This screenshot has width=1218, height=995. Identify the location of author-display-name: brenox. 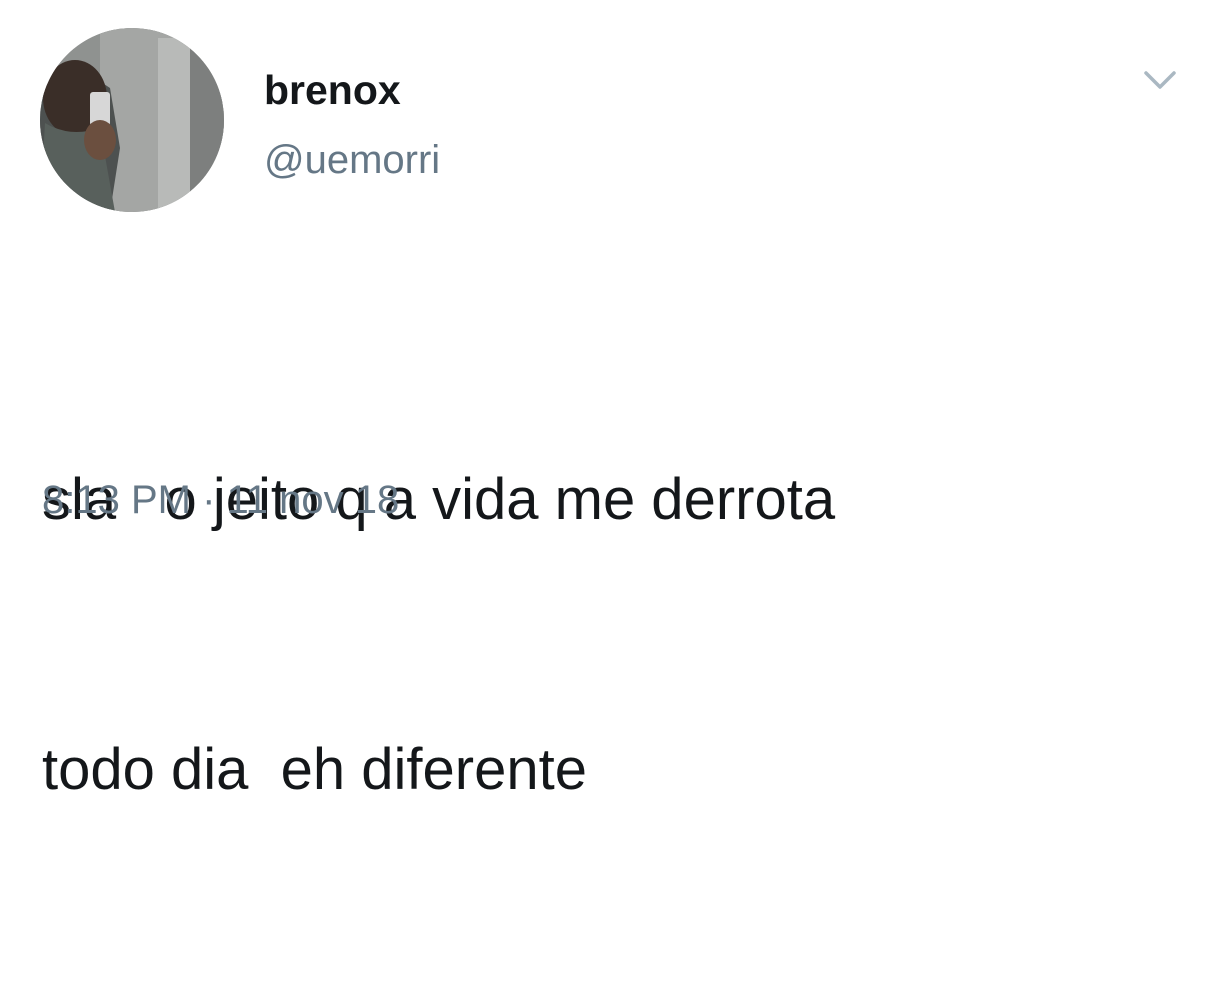
(332, 90).